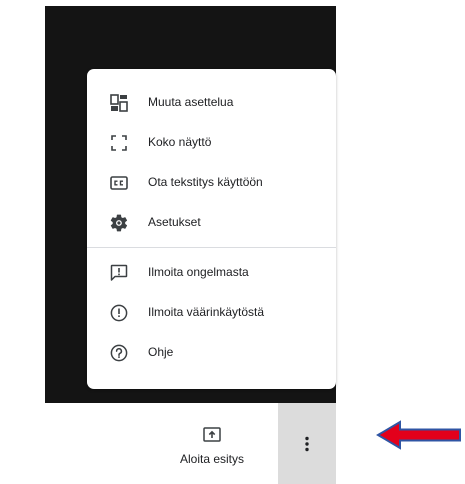 This screenshot has height=484, width=465. Describe the element at coordinates (206, 312) in the screenshot. I see `menu-item-label: Ilmoita väärinkäytöstä` at that location.